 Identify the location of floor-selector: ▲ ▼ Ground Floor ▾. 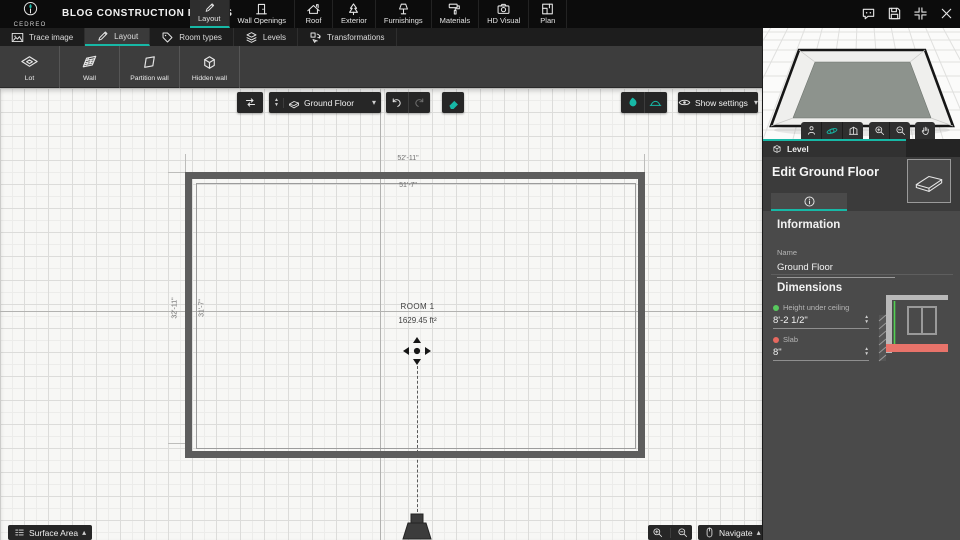
(325, 102).